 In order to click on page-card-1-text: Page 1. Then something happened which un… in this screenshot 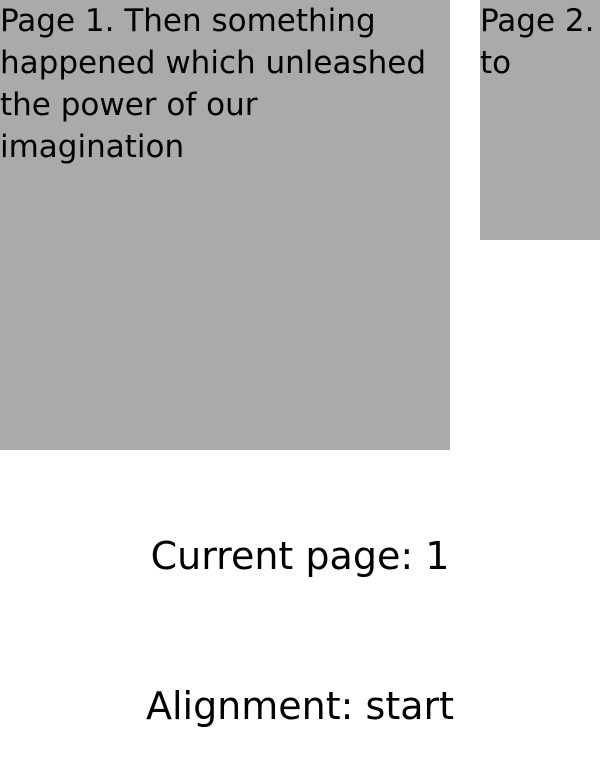, I will do `click(213, 84)`.